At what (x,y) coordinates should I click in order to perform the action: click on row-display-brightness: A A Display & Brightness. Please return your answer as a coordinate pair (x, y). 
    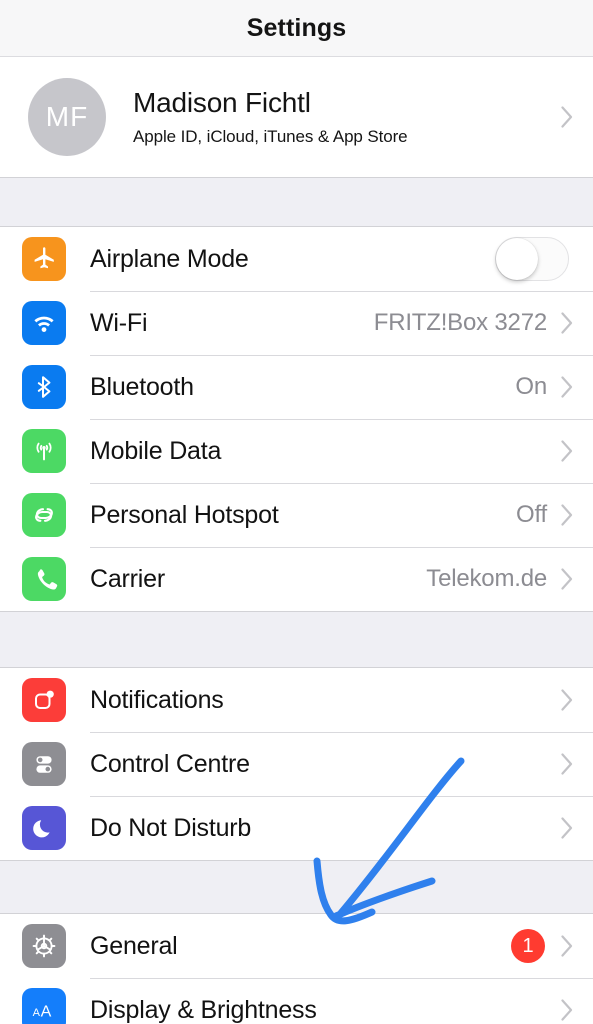
    Looking at the image, I should click on (296, 1001).